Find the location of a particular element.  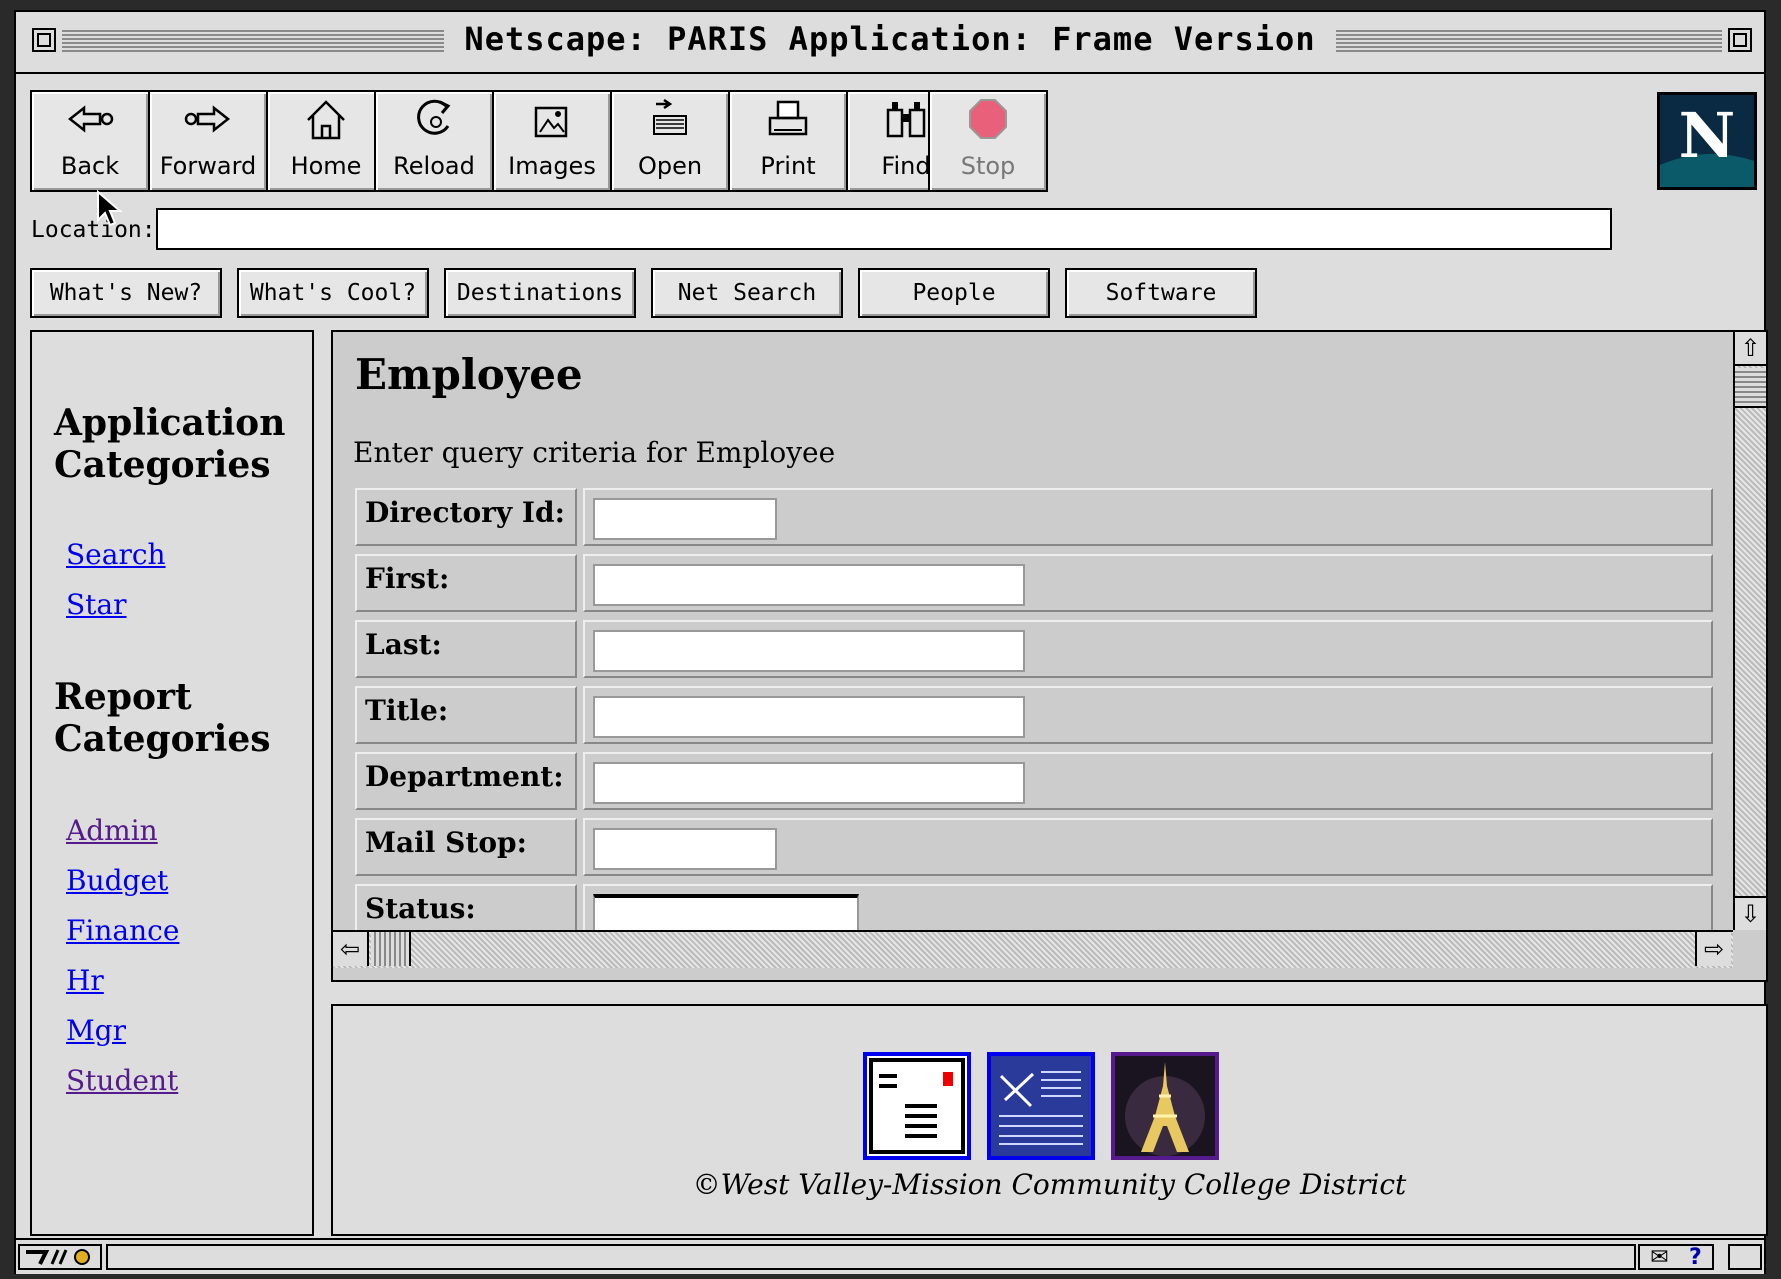

college-district-logo is located at coordinates (1041, 1106).